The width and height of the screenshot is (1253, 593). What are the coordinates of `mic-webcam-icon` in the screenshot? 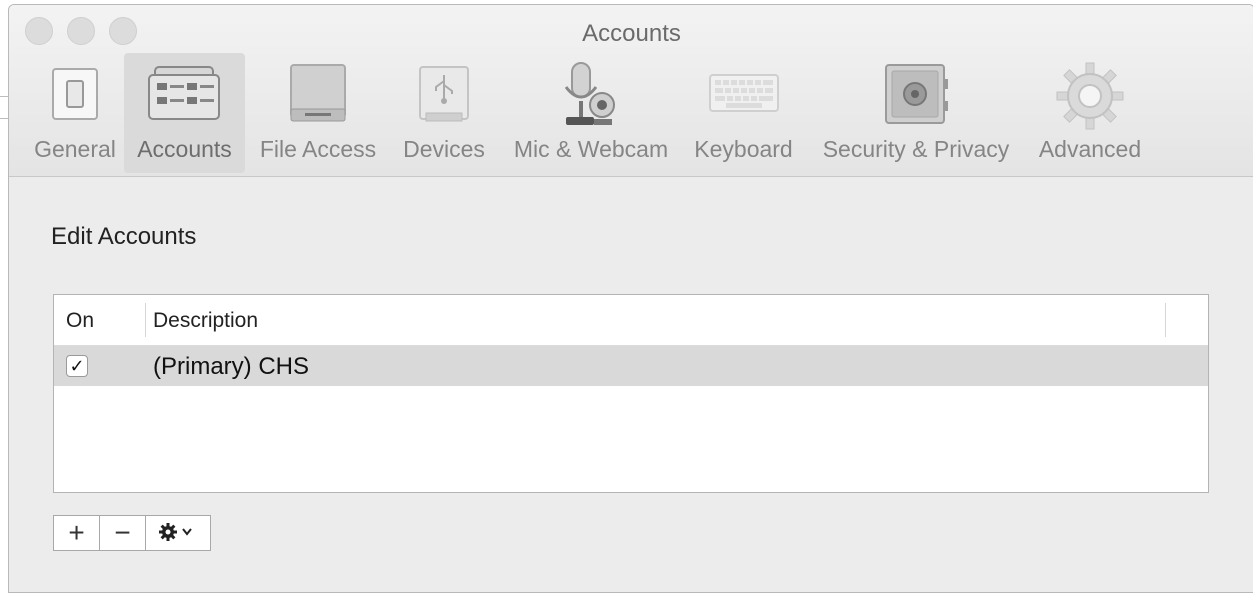 It's located at (591, 98).